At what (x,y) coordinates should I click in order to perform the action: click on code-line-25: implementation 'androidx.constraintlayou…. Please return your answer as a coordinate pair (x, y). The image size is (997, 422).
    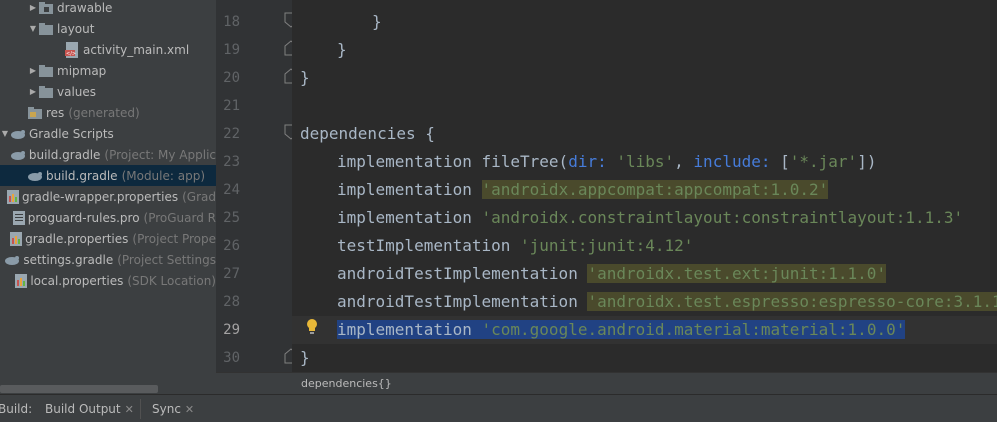
    Looking at the image, I should click on (644, 218).